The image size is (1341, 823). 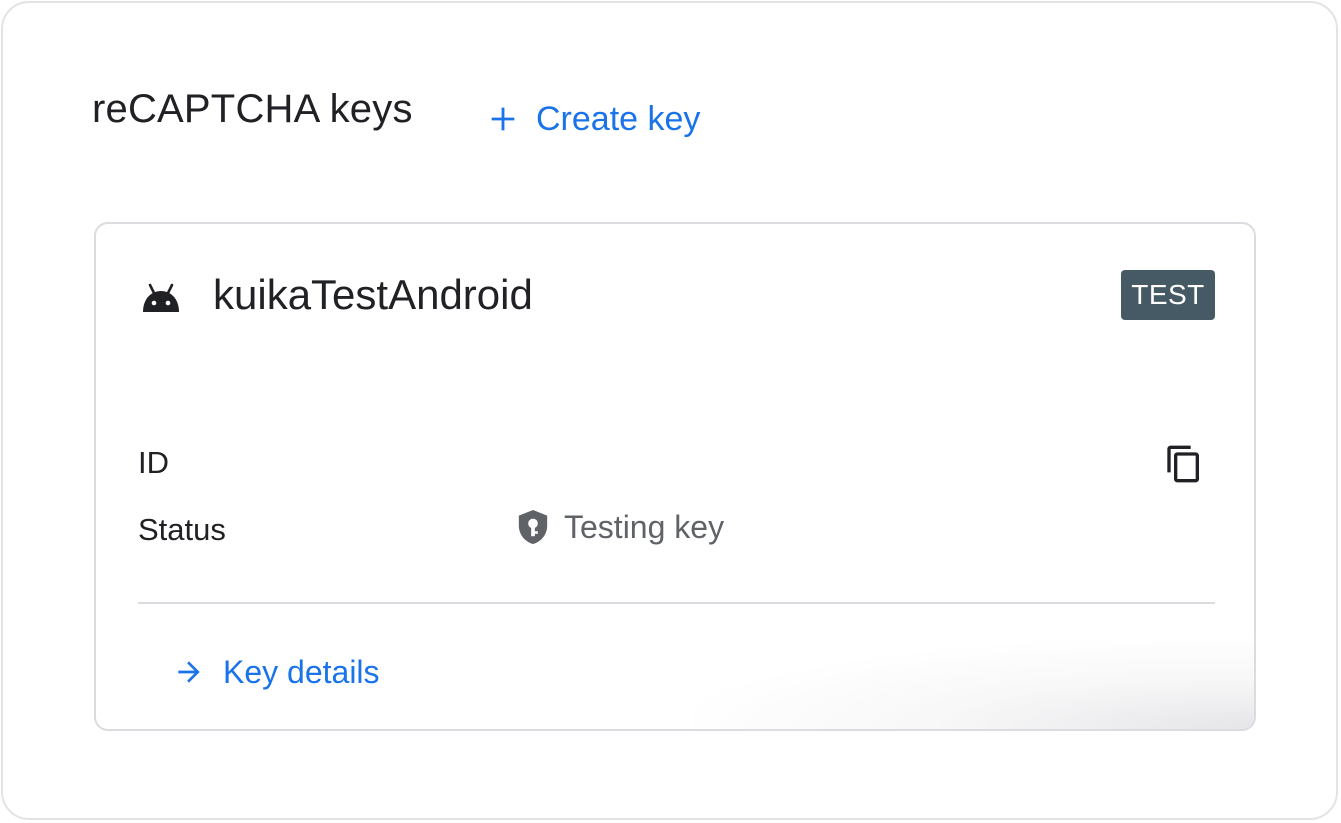 I want to click on status-label: Status, so click(x=182, y=529).